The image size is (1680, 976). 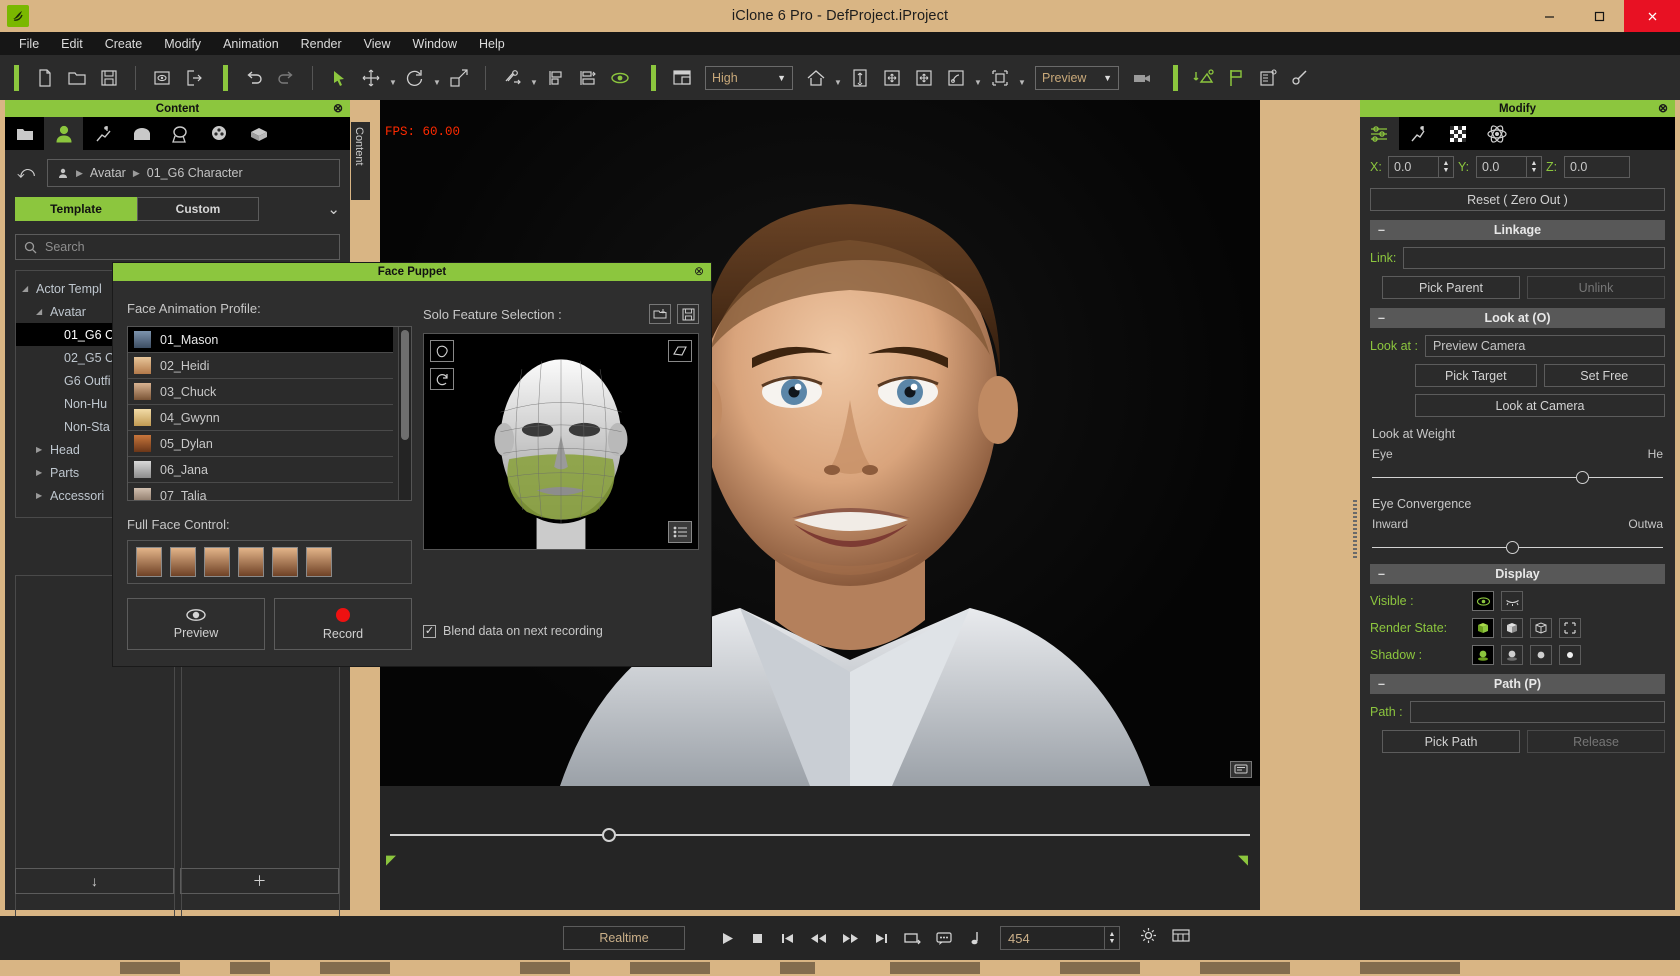 What do you see at coordinates (251, 44) in the screenshot?
I see `menu-item-animation: Animation` at bounding box center [251, 44].